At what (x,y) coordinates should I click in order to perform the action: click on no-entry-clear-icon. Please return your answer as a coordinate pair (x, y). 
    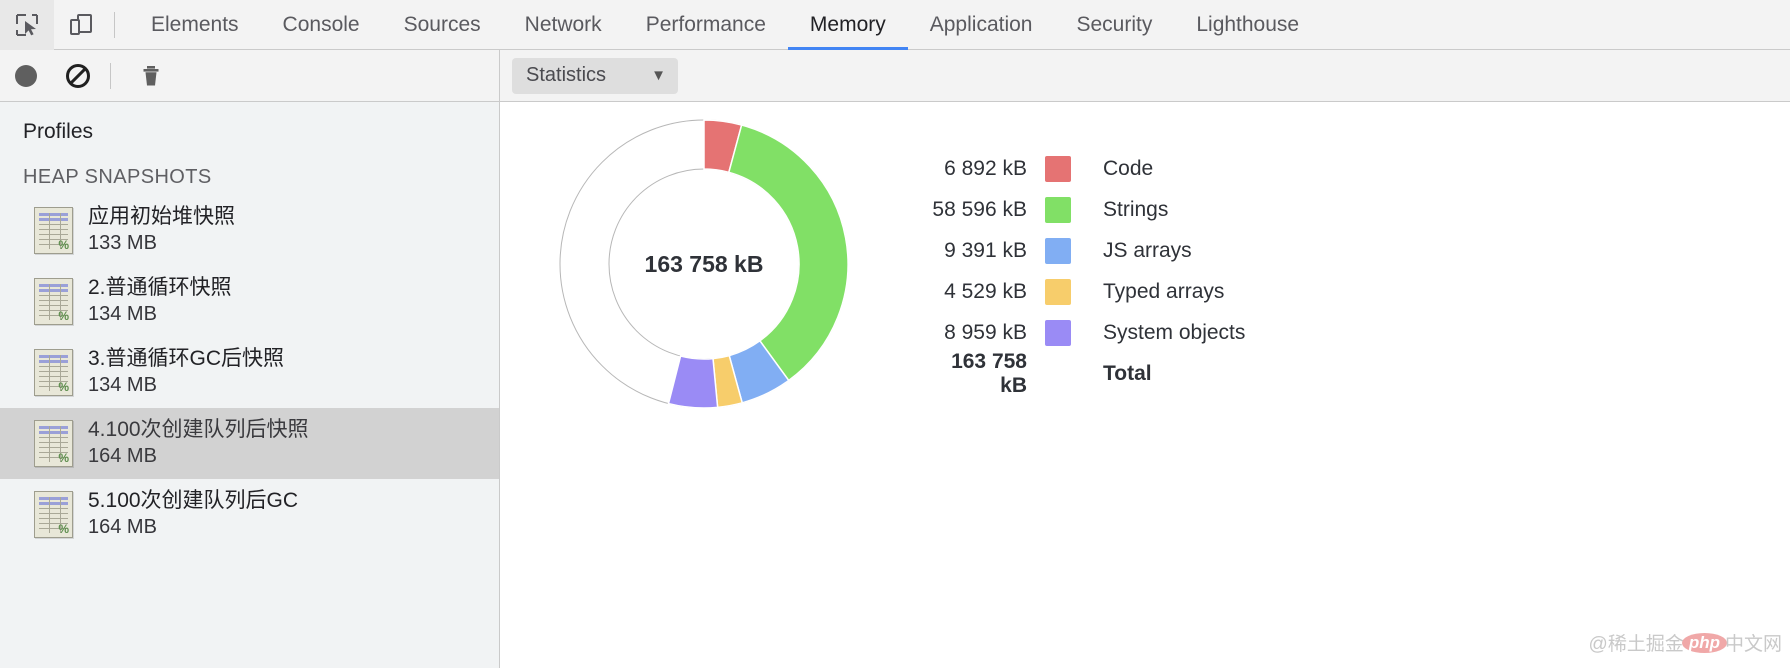
    Looking at the image, I should click on (78, 75).